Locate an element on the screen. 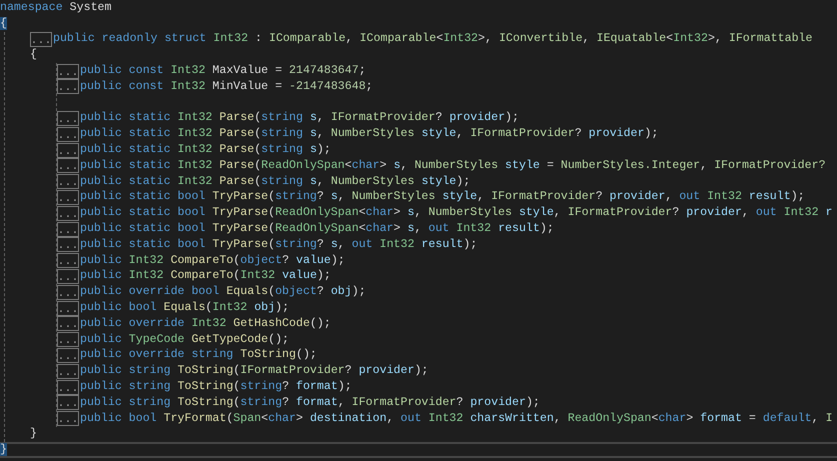  code-line: public readonly struct Int32 : IComparable, IComparable<Int32>, IConvertible, IEquatable<Int32>, IFormattable is located at coordinates (432, 39).